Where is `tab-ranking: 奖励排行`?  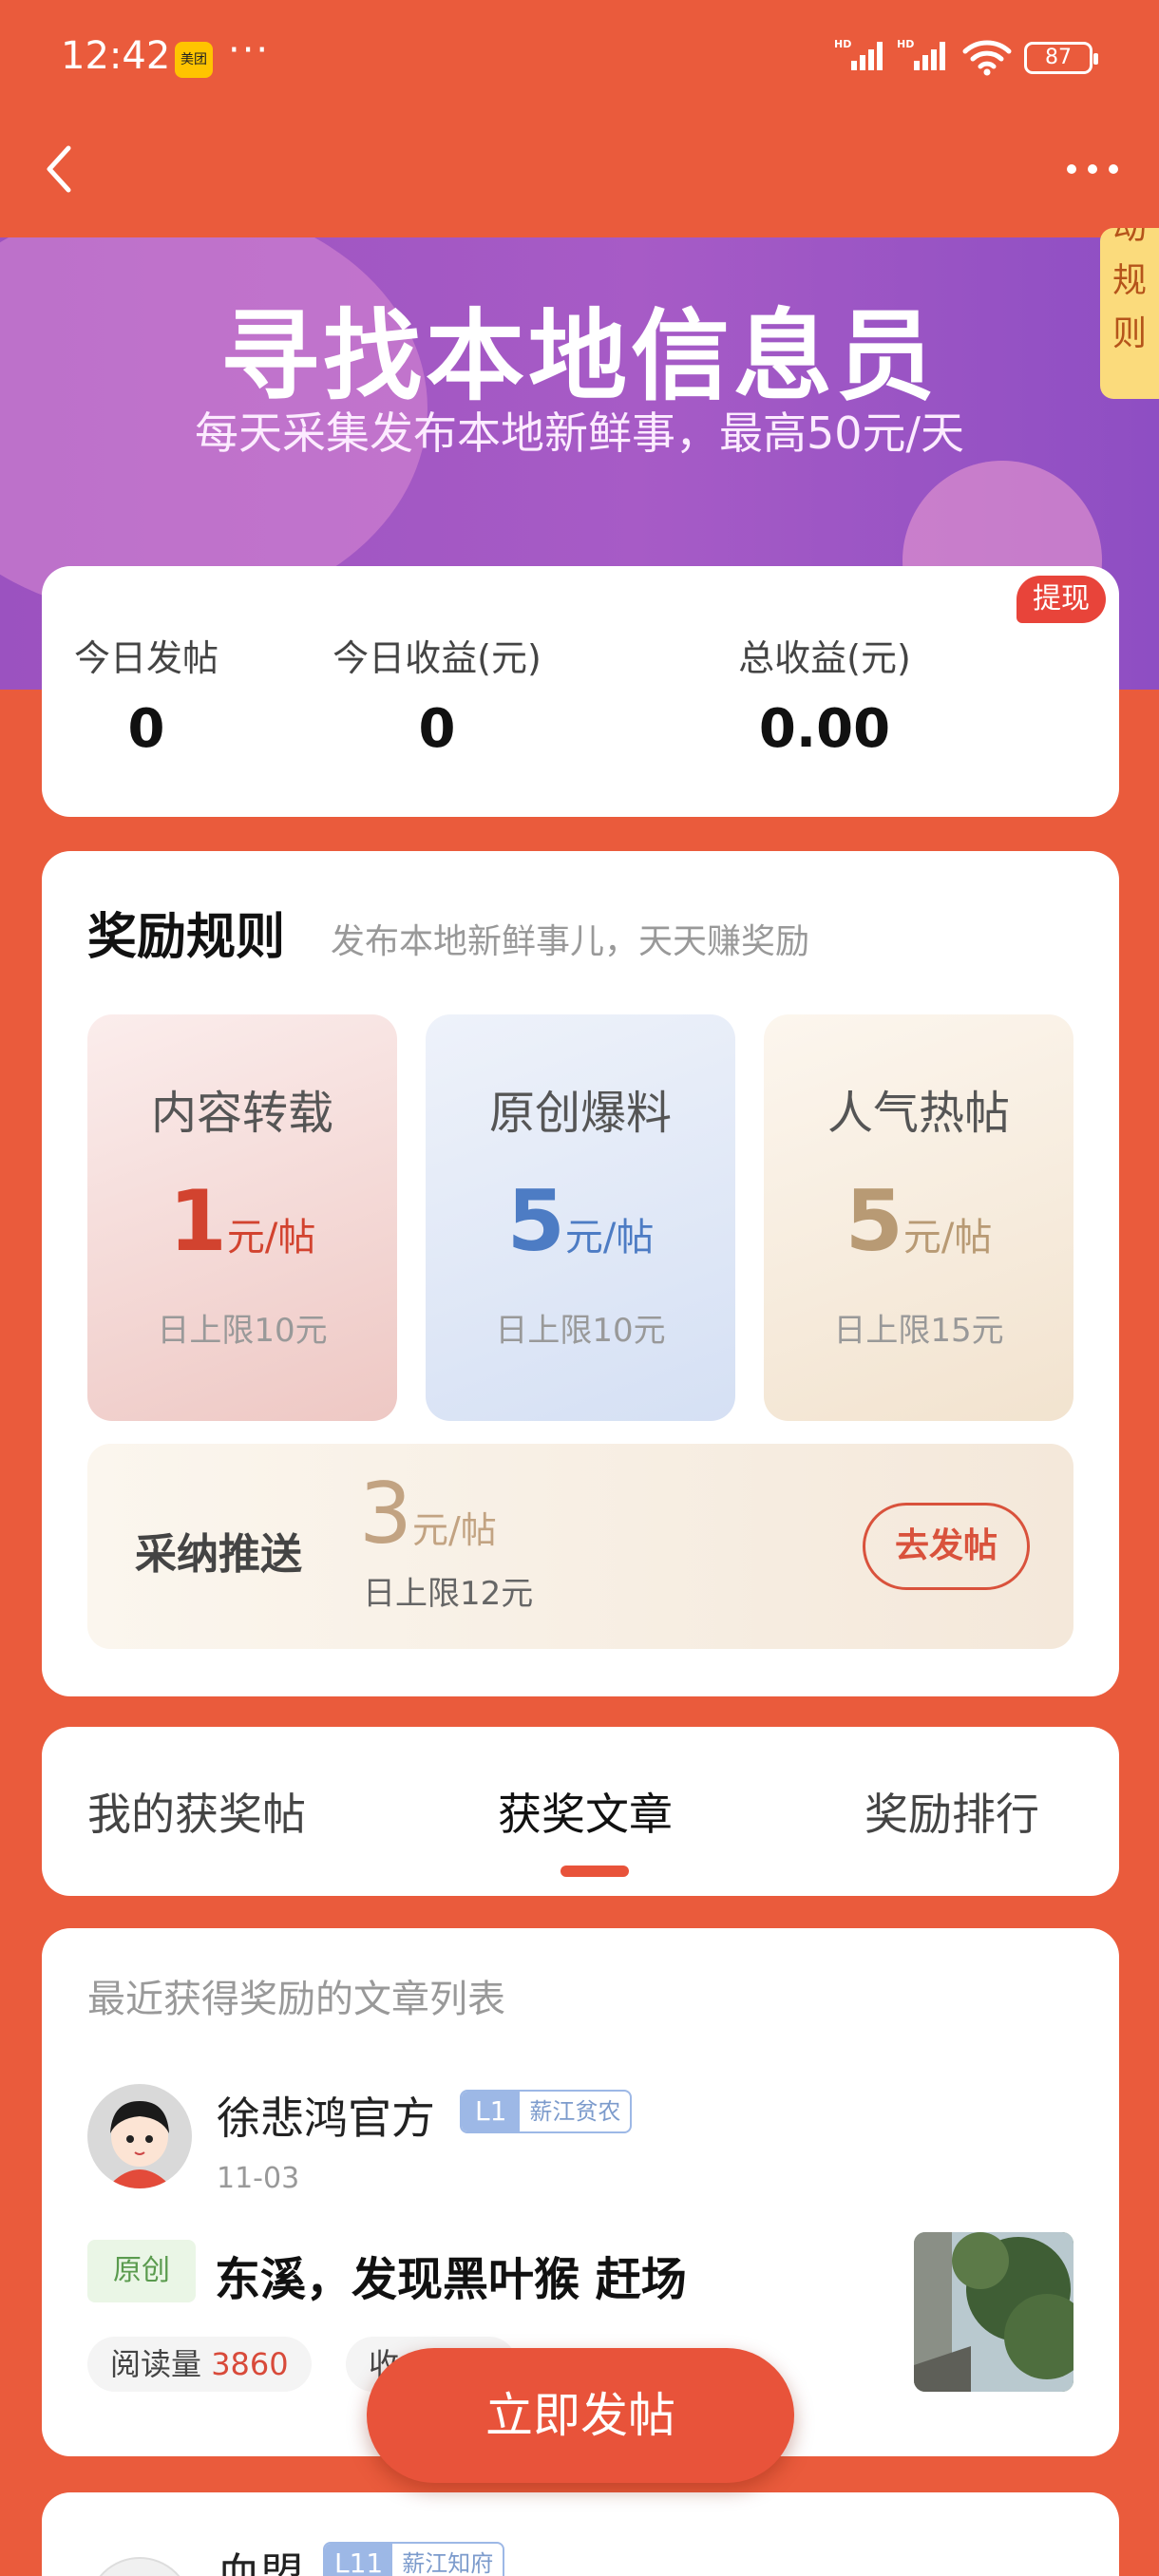
tab-ranking: 奖励排行 is located at coordinates (951, 1811).